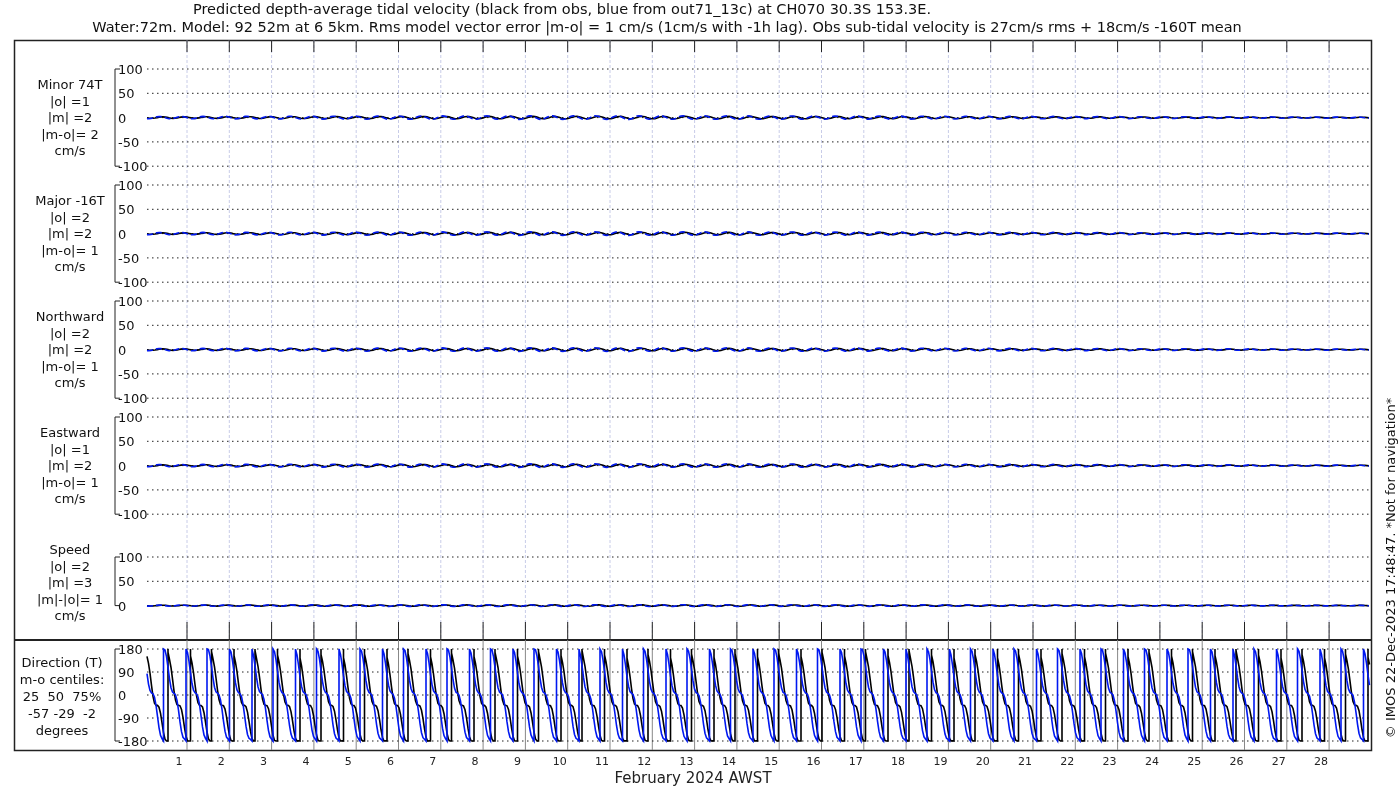  I want to click on panel-label: Eastward |o| =1 |m| =2 |m-o|= 1 cm/s, so click(70, 465).